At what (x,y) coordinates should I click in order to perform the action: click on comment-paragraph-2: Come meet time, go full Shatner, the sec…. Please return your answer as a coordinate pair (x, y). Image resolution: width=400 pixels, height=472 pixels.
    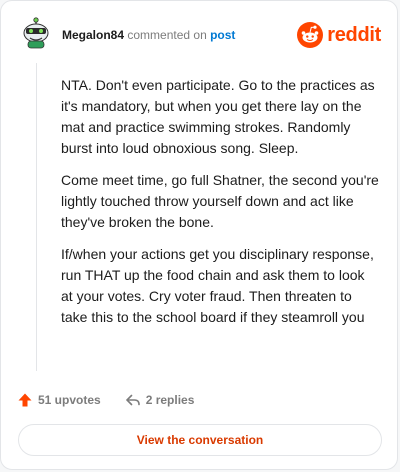
    Looking at the image, I should click on (220, 201).